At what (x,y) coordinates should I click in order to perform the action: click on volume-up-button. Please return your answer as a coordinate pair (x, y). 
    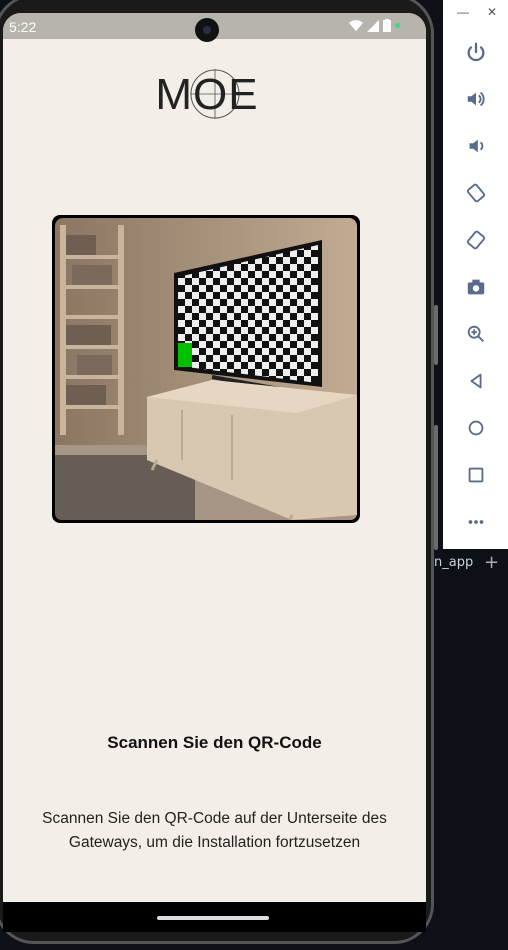
    Looking at the image, I should click on (476, 99).